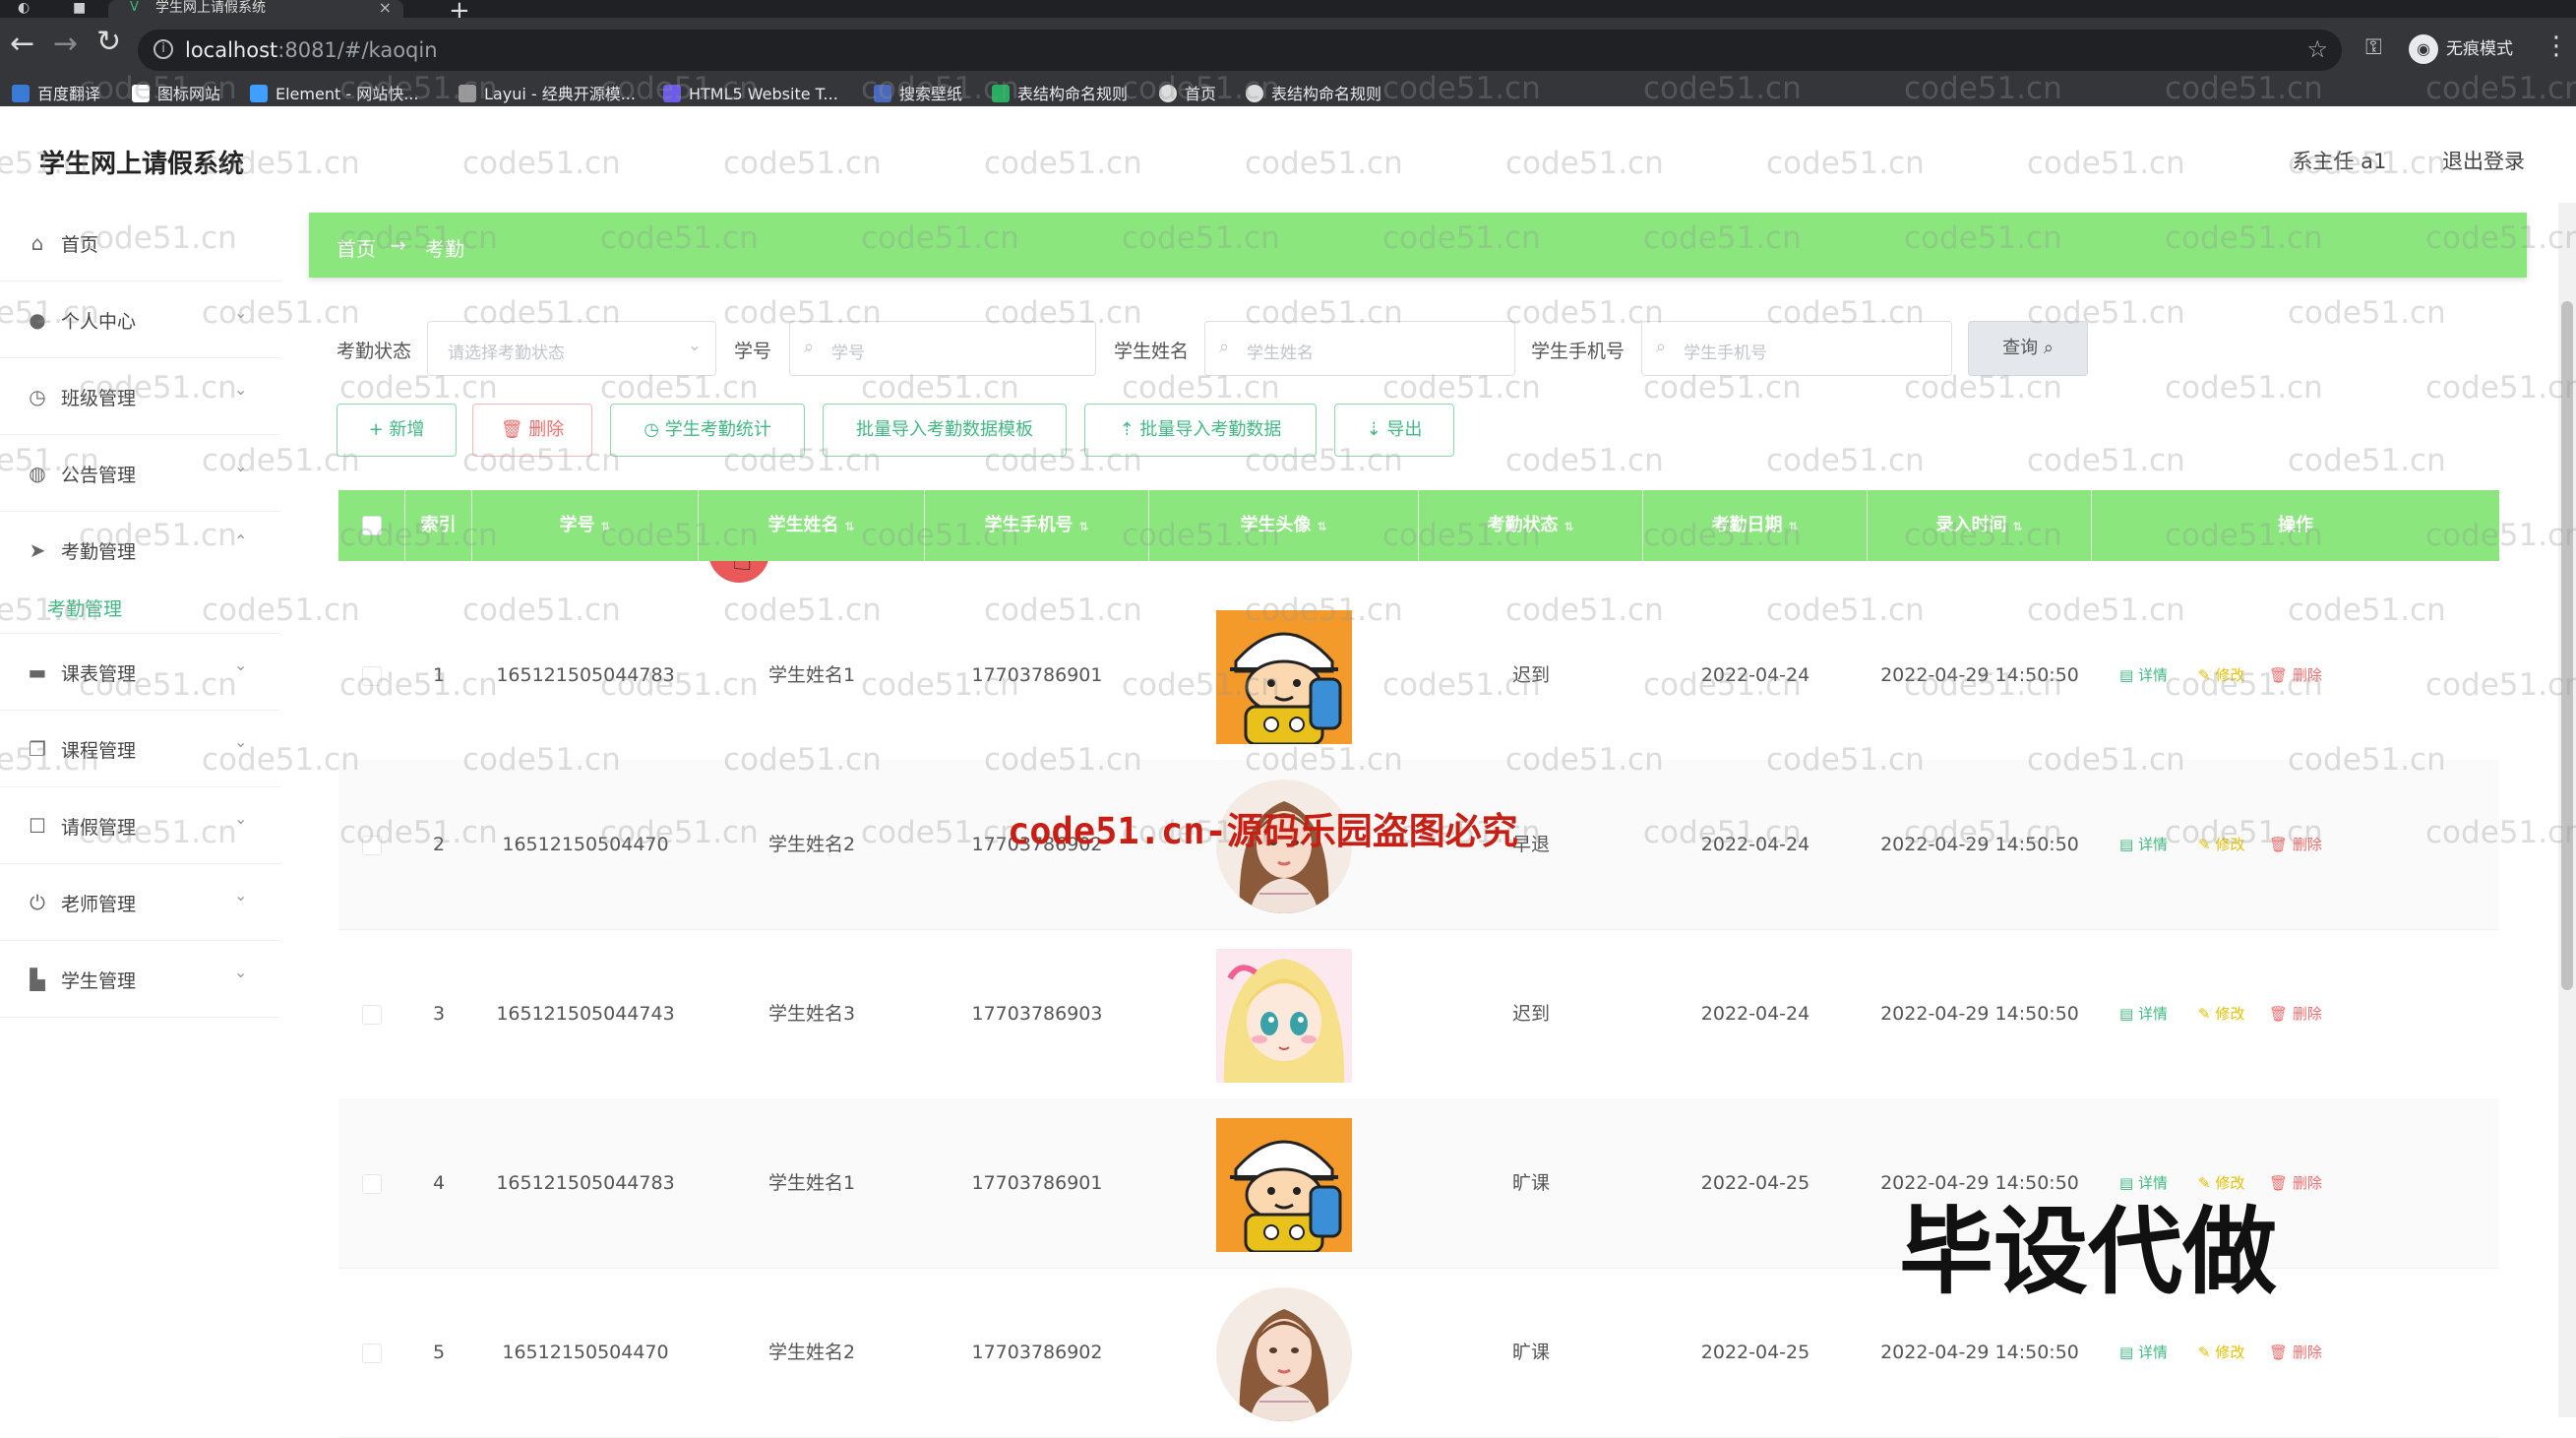  I want to click on row-delete-button-label: 删除, so click(2307, 1352).